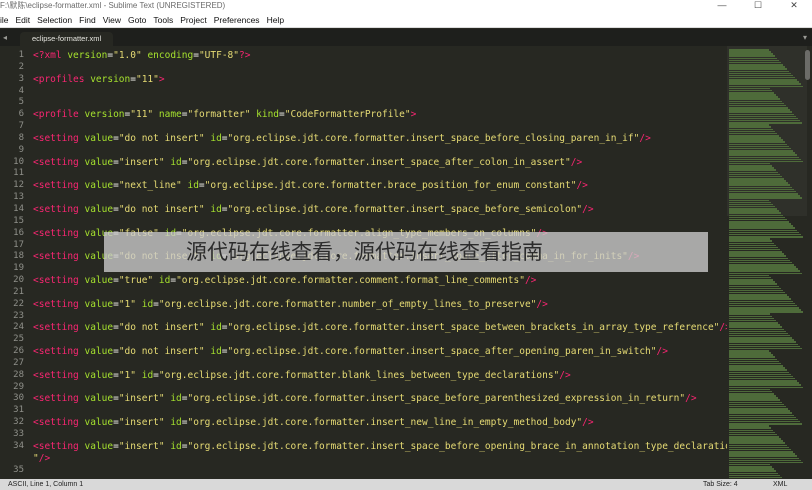 This screenshot has height=490, width=812. I want to click on watermark-text: 源代码在线查看，源代码在线查看指南, so click(364, 252).